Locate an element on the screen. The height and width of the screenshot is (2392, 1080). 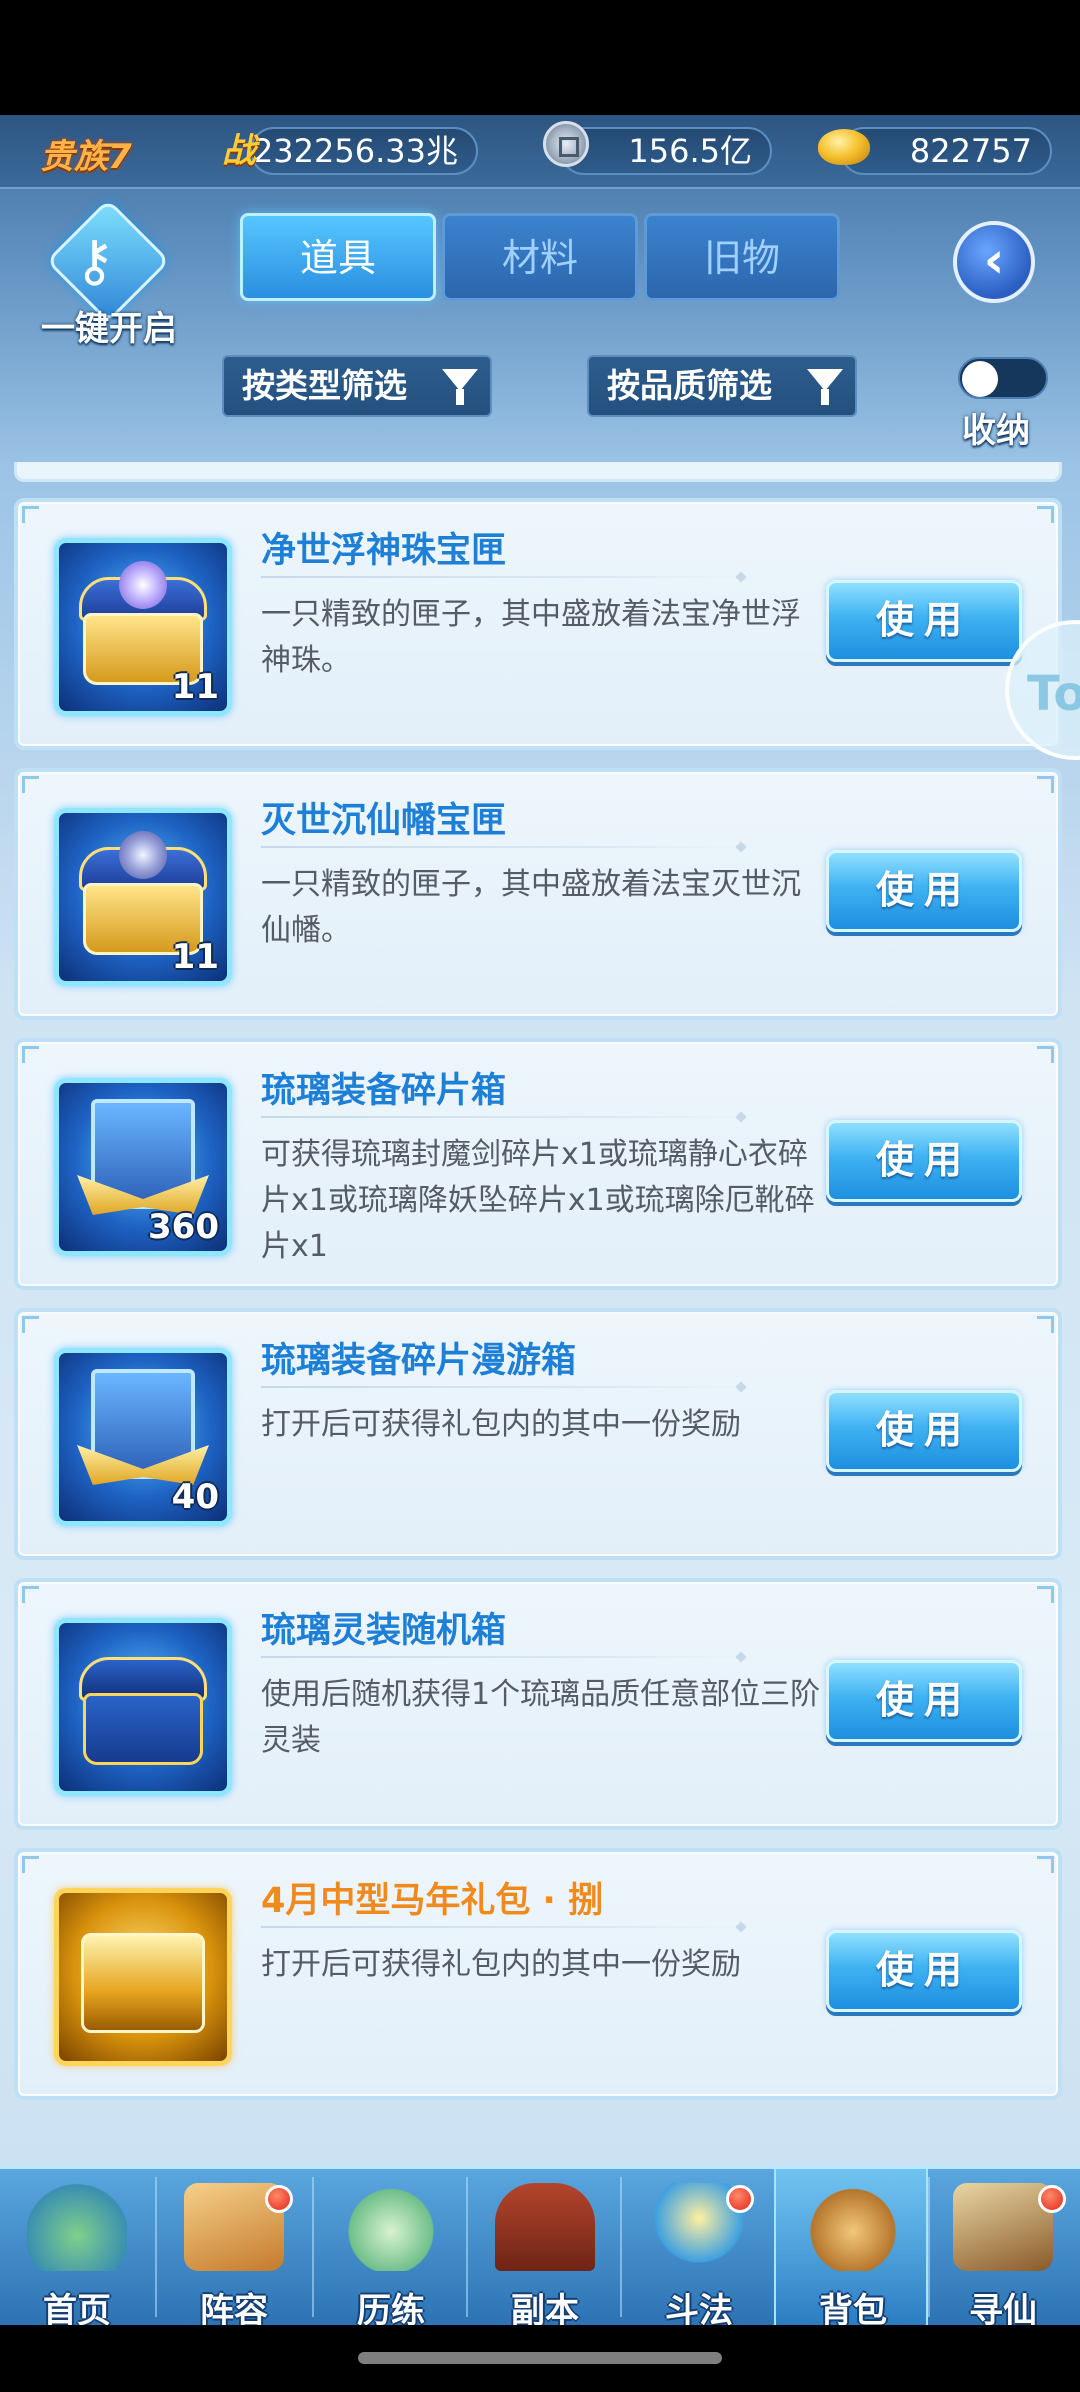
gold-ingot-value: 822757 is located at coordinates (970, 151).